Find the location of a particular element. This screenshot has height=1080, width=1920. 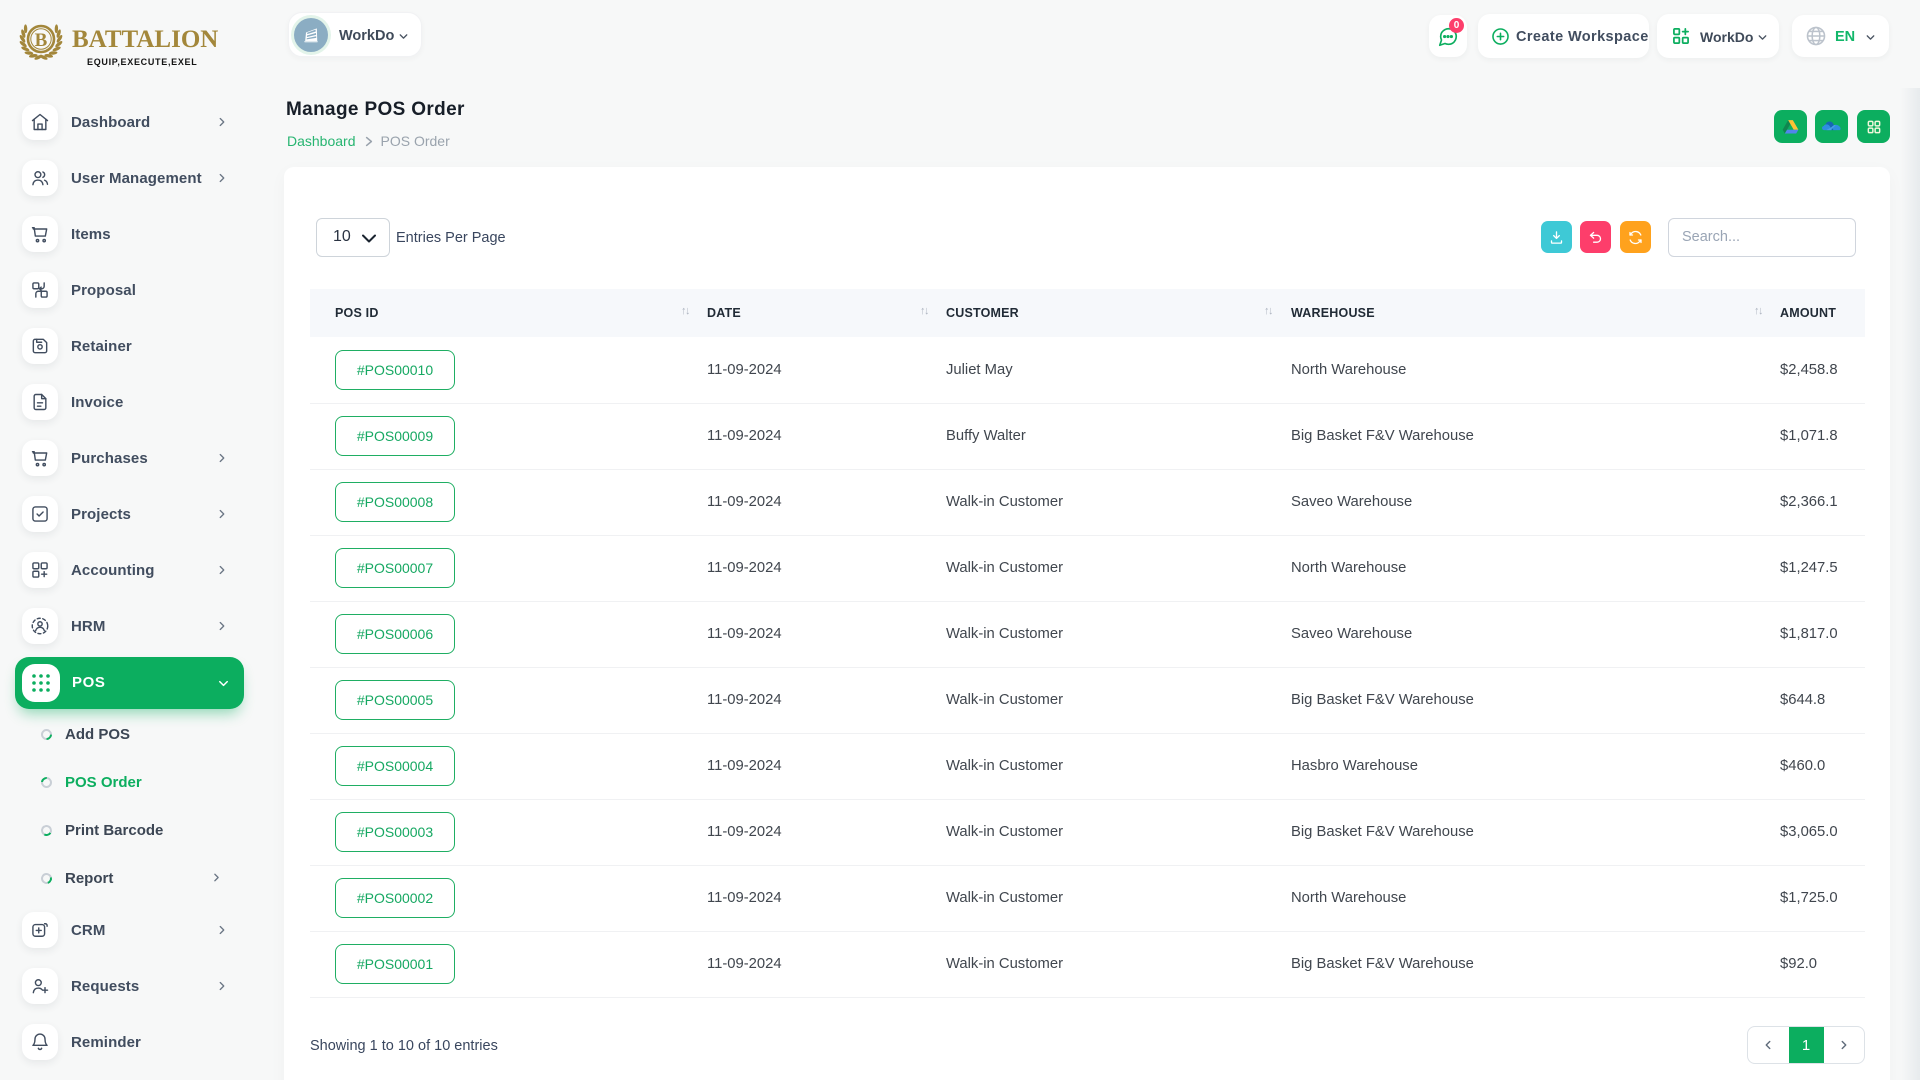

svg-text: B is located at coordinates (41, 40).